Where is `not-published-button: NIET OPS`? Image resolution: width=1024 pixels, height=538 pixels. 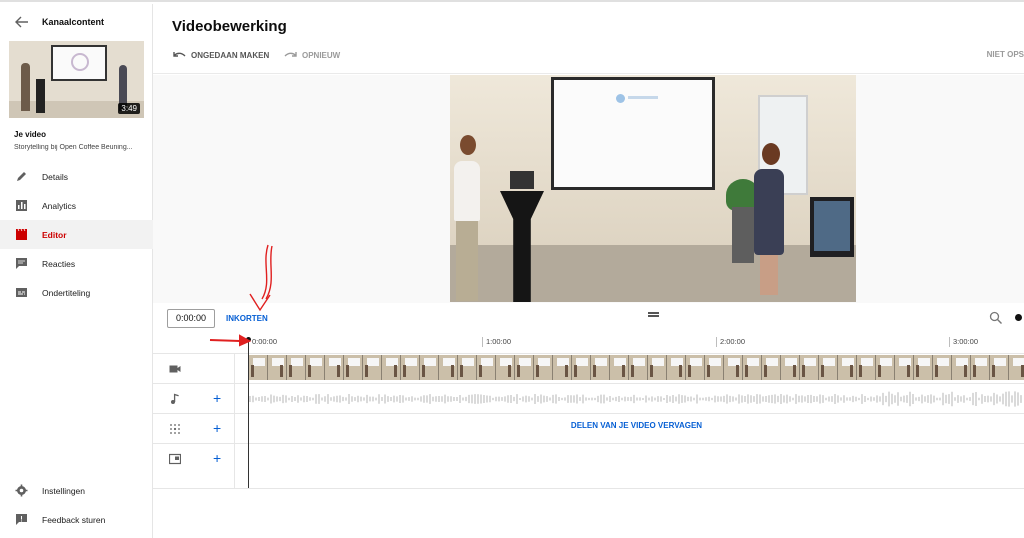 not-published-button: NIET OPS is located at coordinates (1005, 54).